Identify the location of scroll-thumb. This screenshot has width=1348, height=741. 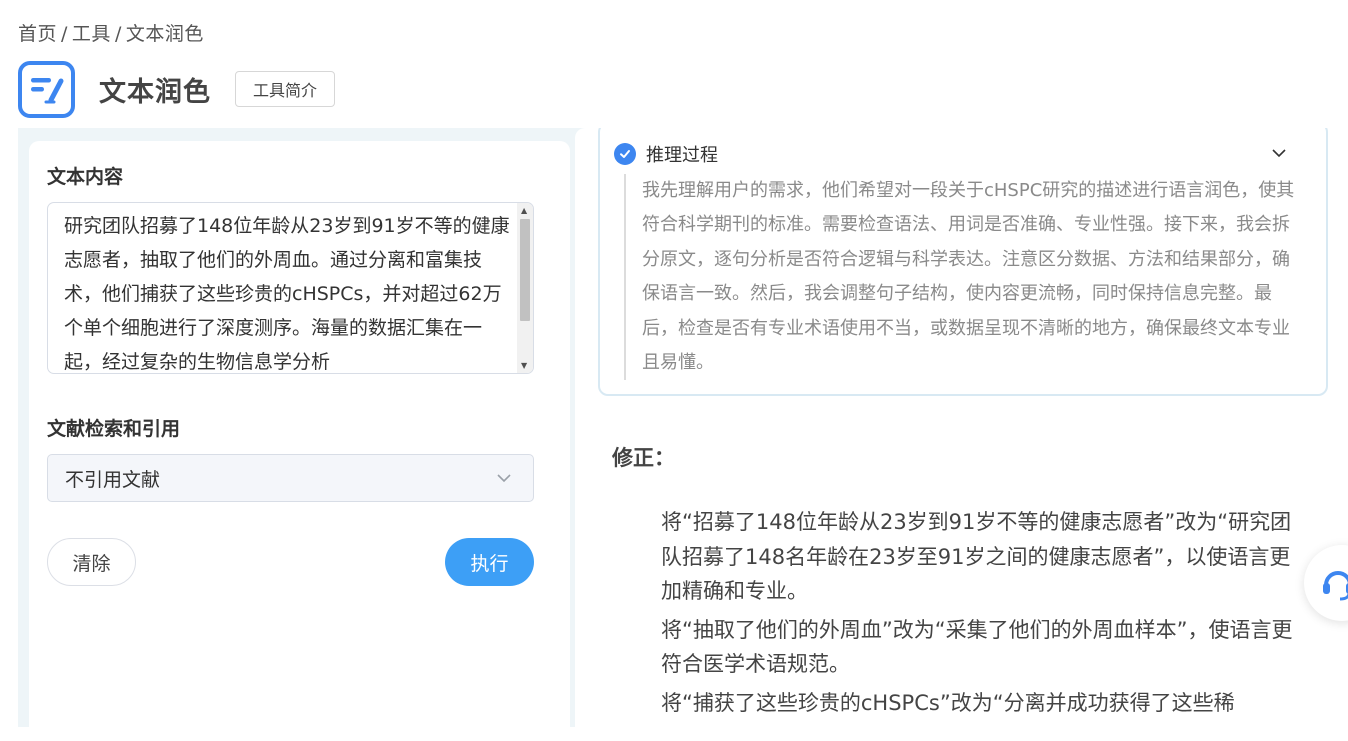
(525, 270).